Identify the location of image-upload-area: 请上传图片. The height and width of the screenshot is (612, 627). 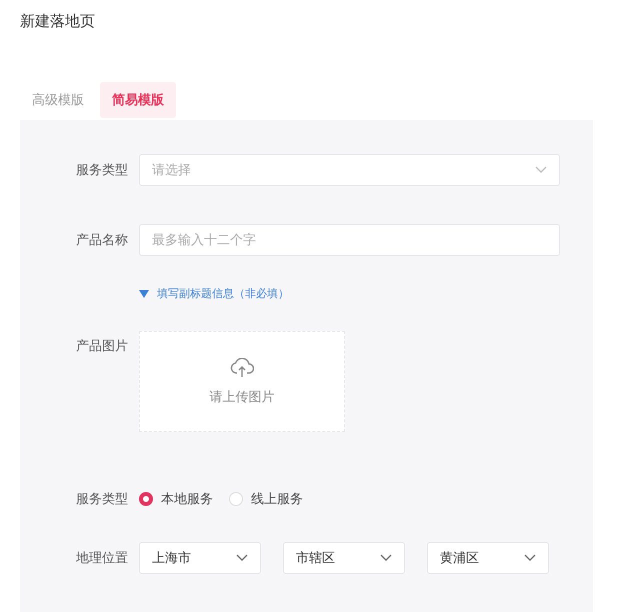
(242, 381).